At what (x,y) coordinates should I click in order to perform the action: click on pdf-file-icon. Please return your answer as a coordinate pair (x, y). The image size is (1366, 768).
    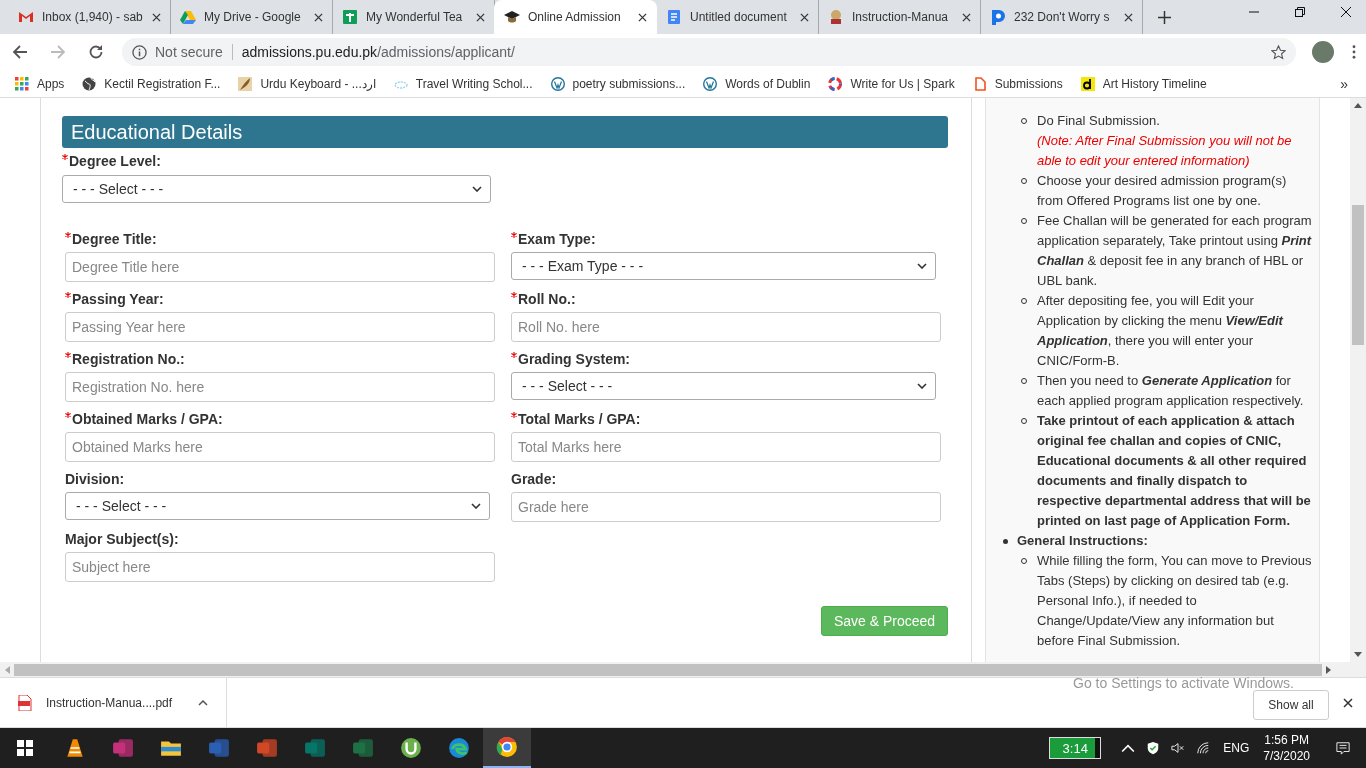
    Looking at the image, I should click on (25, 702).